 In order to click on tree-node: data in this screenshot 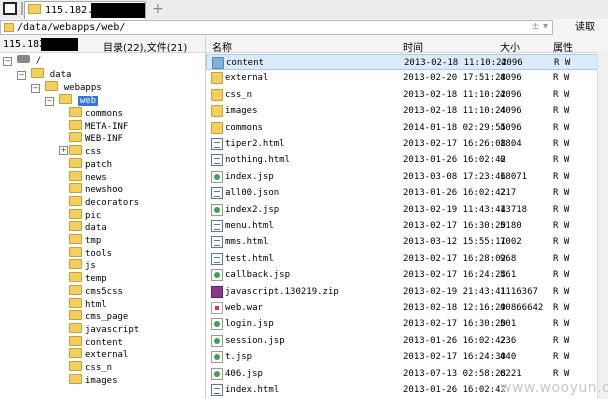, I will do `click(88, 227)`.